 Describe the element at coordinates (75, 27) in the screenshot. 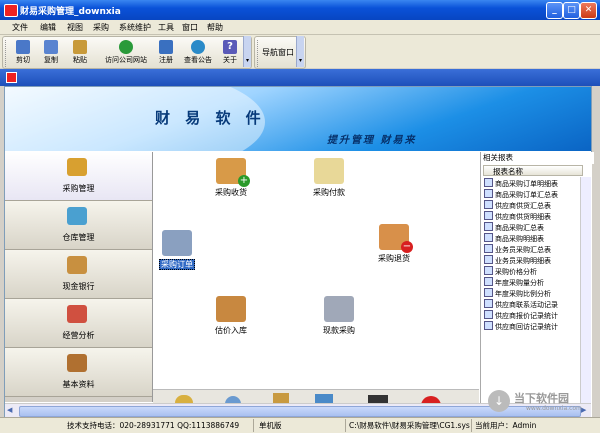

I see `menu-view: 视图` at that location.